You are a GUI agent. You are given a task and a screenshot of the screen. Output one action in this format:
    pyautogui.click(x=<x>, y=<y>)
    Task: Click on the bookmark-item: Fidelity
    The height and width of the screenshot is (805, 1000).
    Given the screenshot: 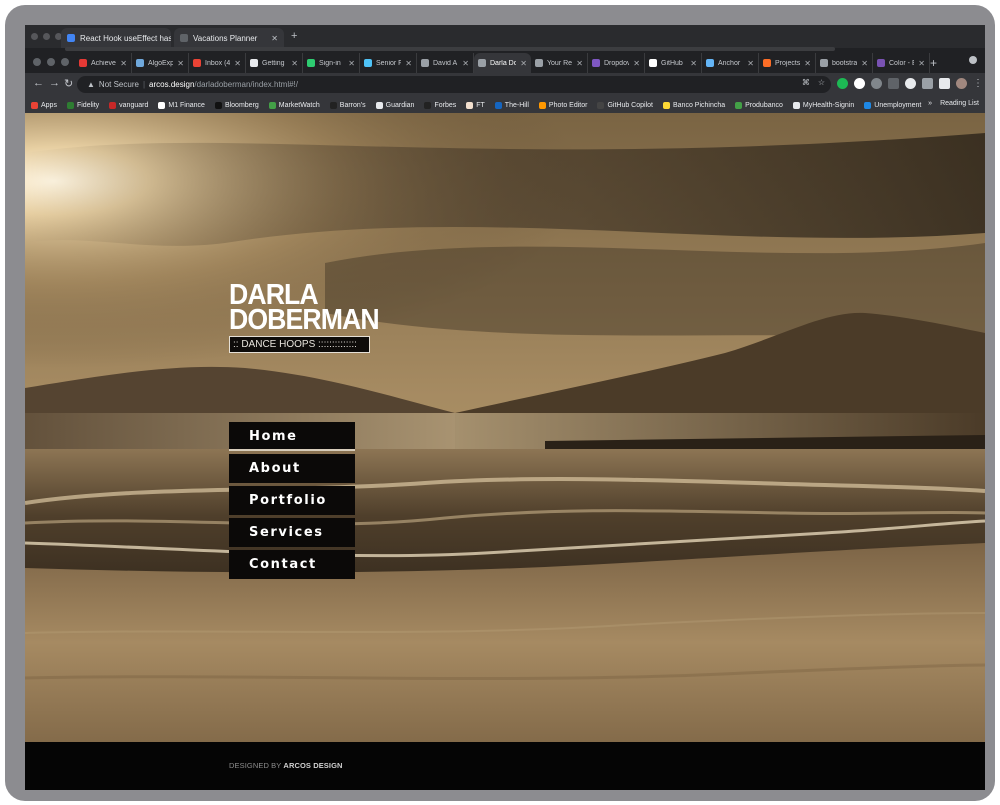 What is the action you would take?
    pyautogui.click(x=82, y=105)
    